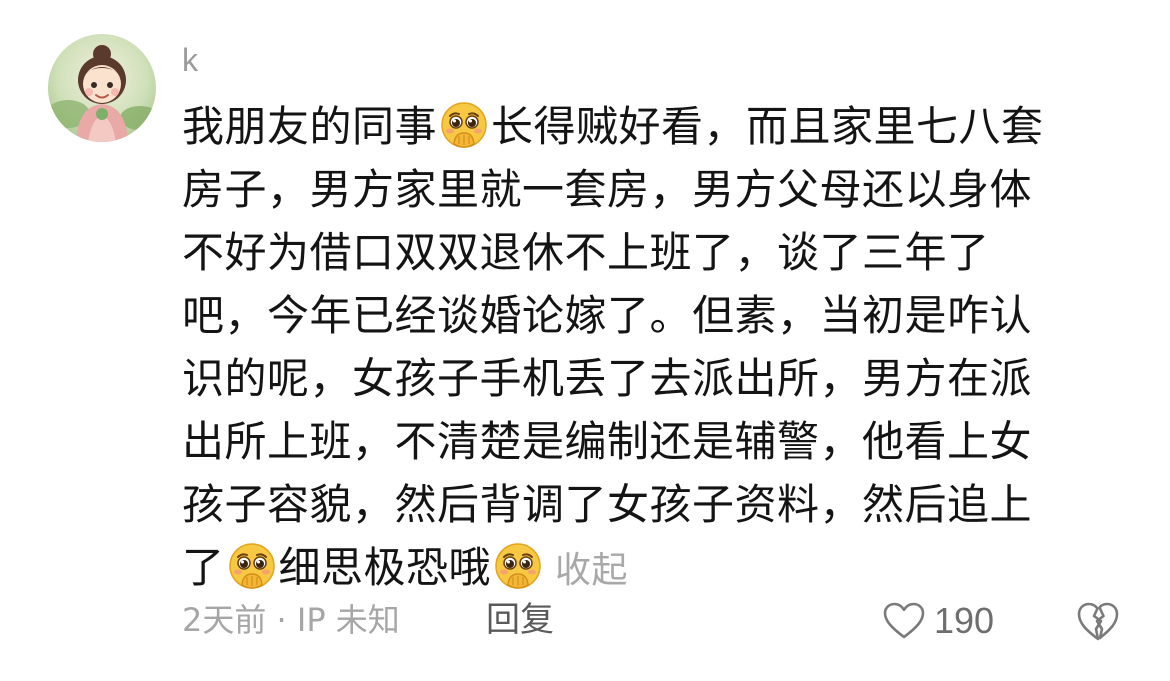  I want to click on comment-line: 识的呢，女孩子手机丢了去派出所，男方在派, so click(607, 378).